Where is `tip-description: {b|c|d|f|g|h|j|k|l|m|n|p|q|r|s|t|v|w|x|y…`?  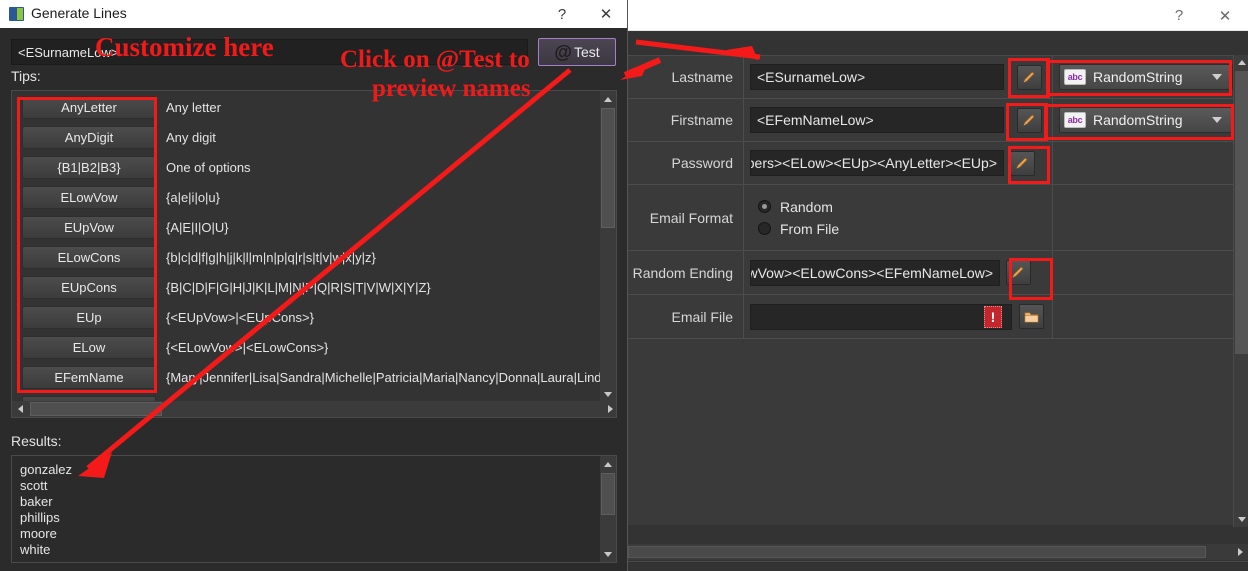
tip-description: {b|c|d|f|g|h|j|k|l|m|n|p|q|r|s|t|v|w|x|y… is located at coordinates (271, 257).